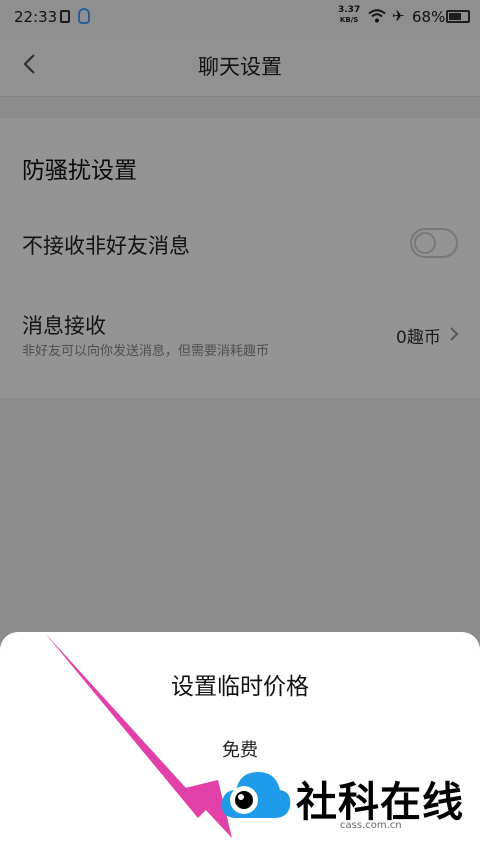 The width and height of the screenshot is (480, 853). Describe the element at coordinates (371, 825) in the screenshot. I see `watermark-url: cass.com.cn` at that location.